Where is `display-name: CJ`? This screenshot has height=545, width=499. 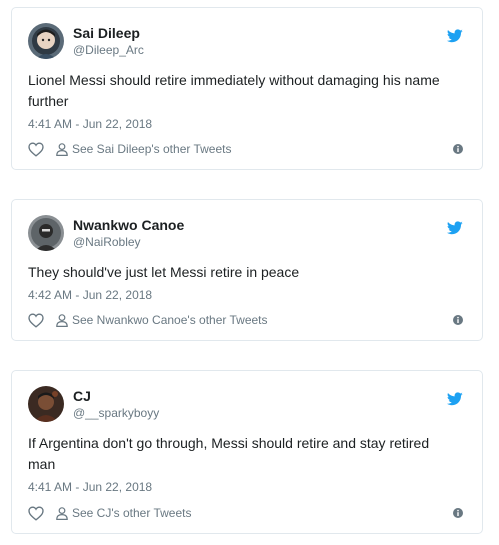 display-name: CJ is located at coordinates (116, 396).